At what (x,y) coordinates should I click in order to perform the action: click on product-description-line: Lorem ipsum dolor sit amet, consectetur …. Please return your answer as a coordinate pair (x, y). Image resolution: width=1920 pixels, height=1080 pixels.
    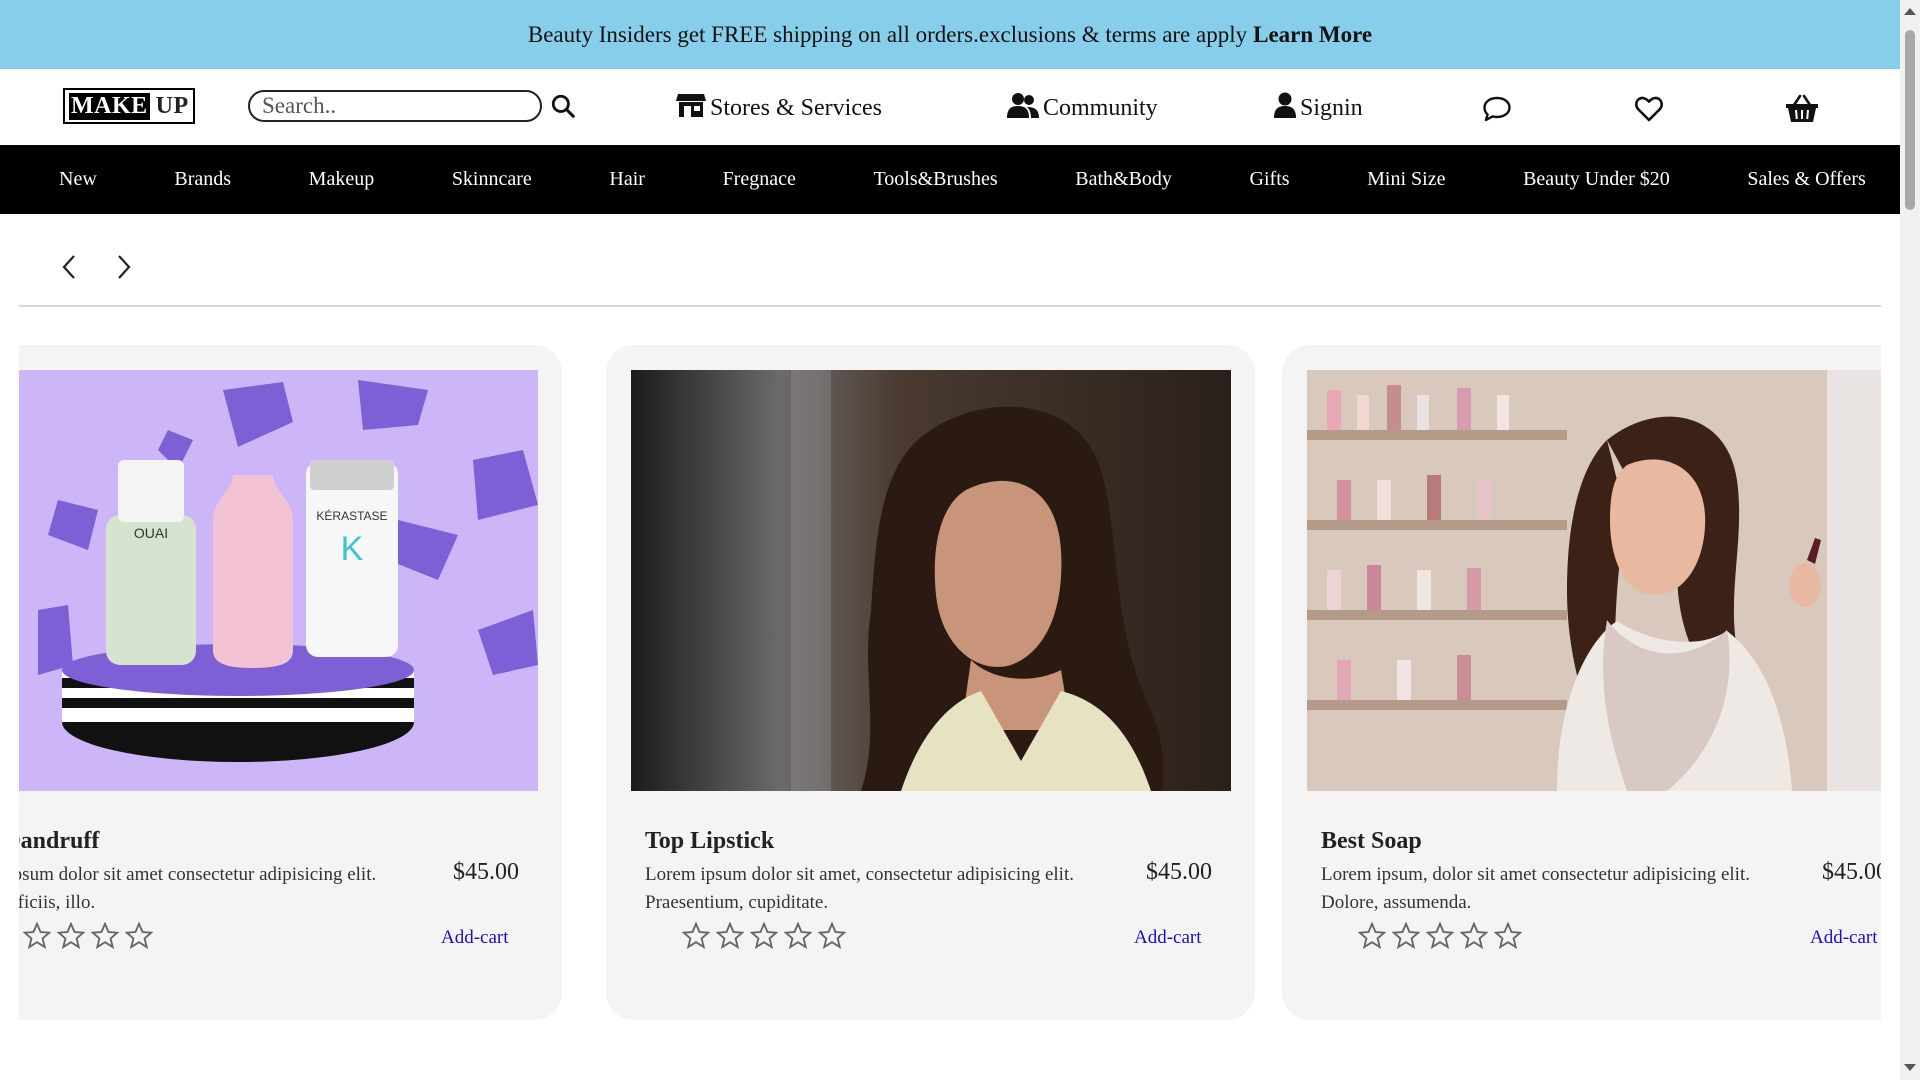
    Looking at the image, I should click on (859, 874).